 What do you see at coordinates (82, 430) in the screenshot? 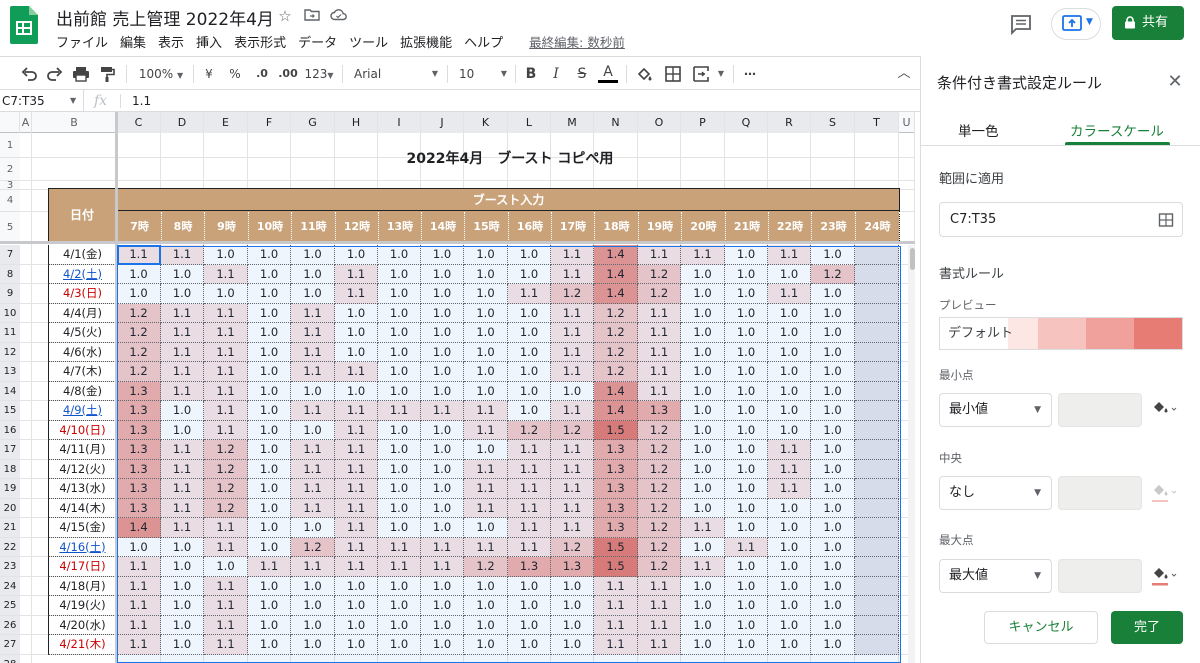
I see `date-cell: 4/10(日)` at bounding box center [82, 430].